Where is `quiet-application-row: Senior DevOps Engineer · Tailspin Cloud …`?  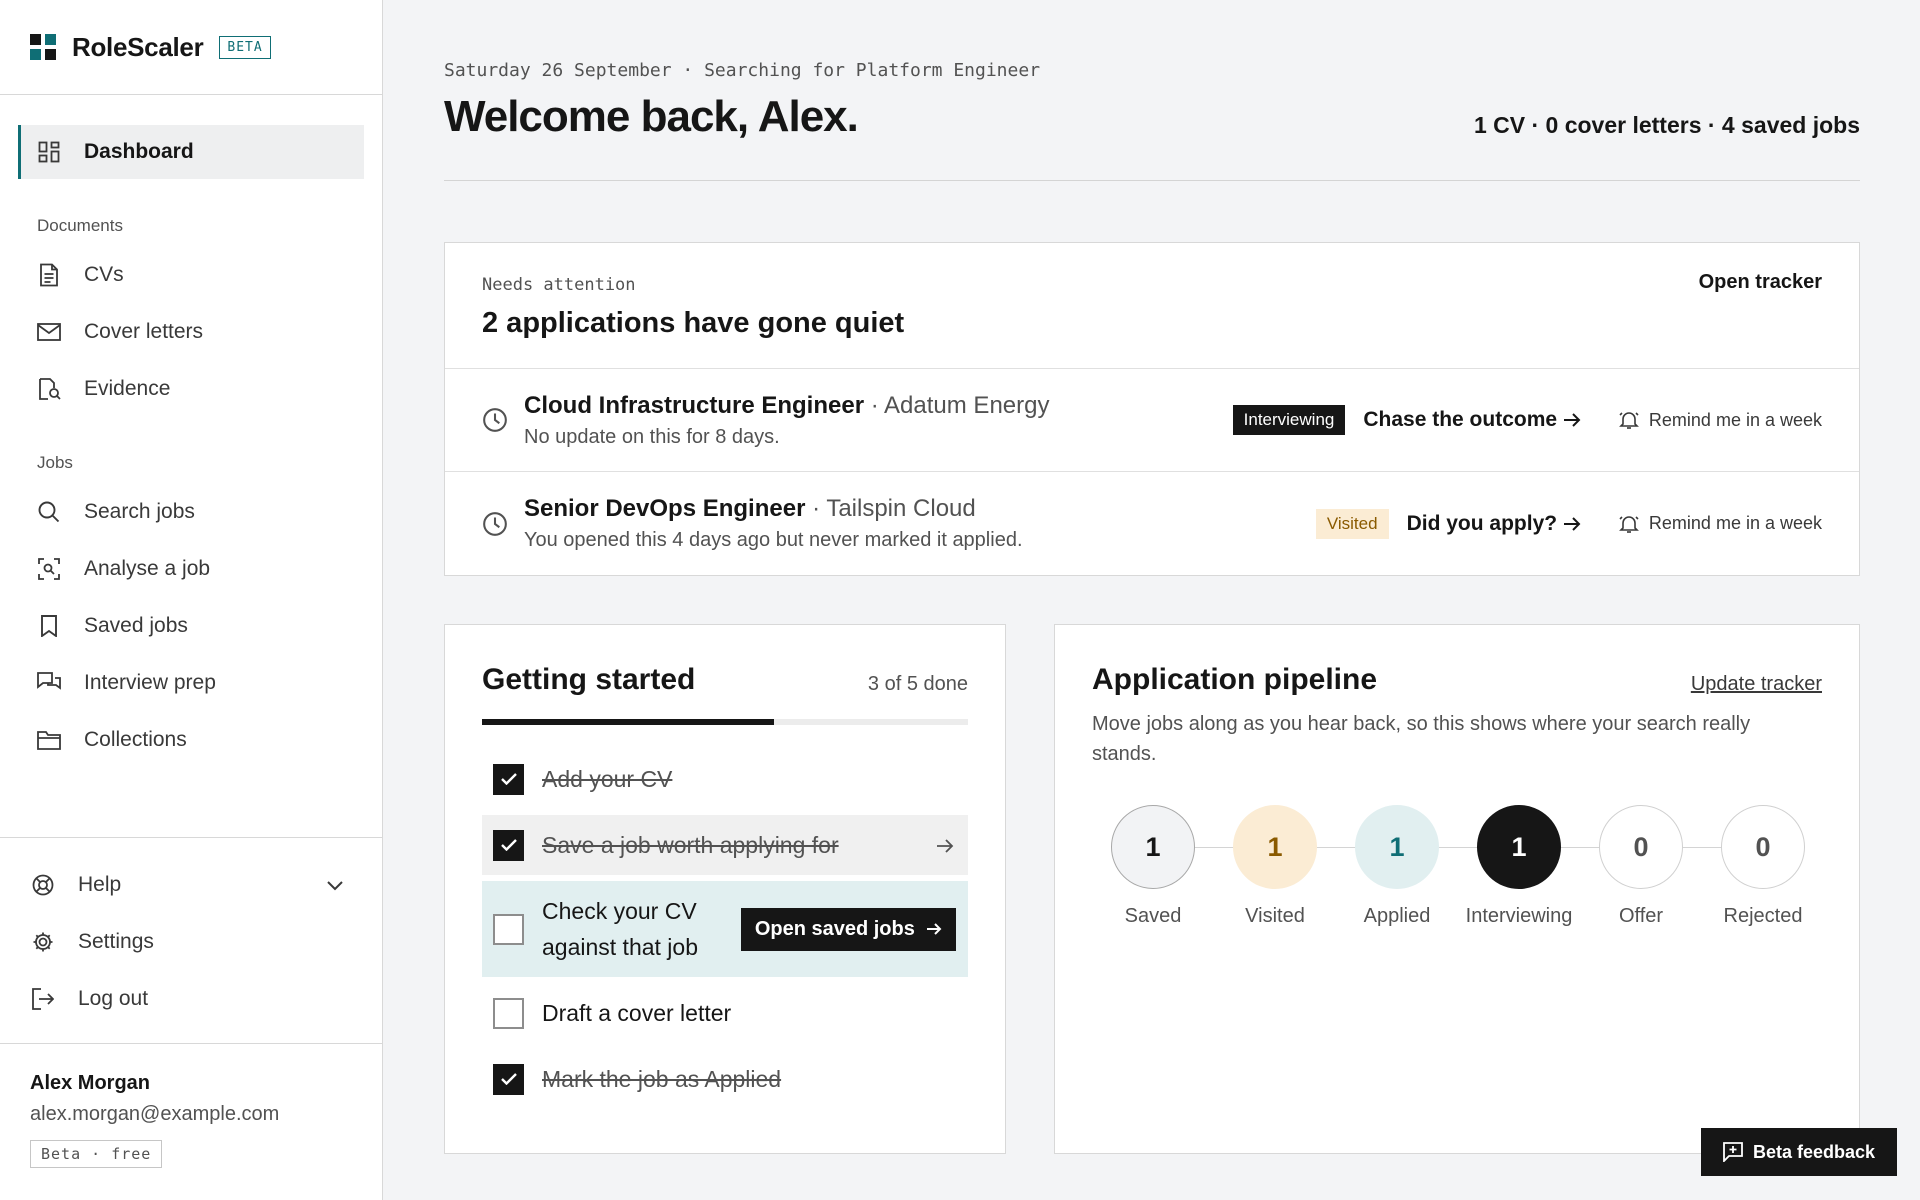 quiet-application-row: Senior DevOps Engineer · Tailspin Cloud … is located at coordinates (1152, 523).